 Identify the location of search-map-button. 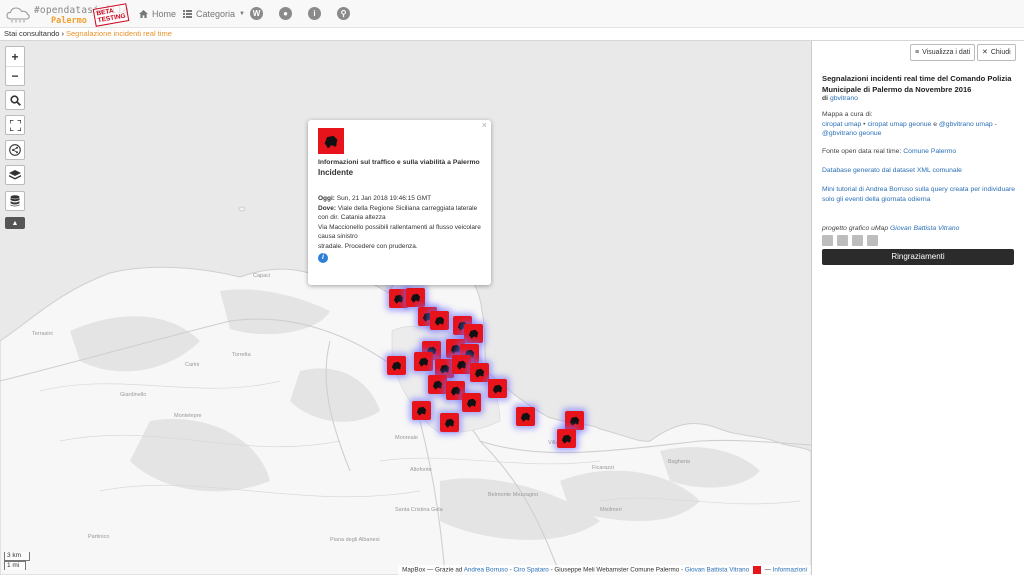
(15, 100).